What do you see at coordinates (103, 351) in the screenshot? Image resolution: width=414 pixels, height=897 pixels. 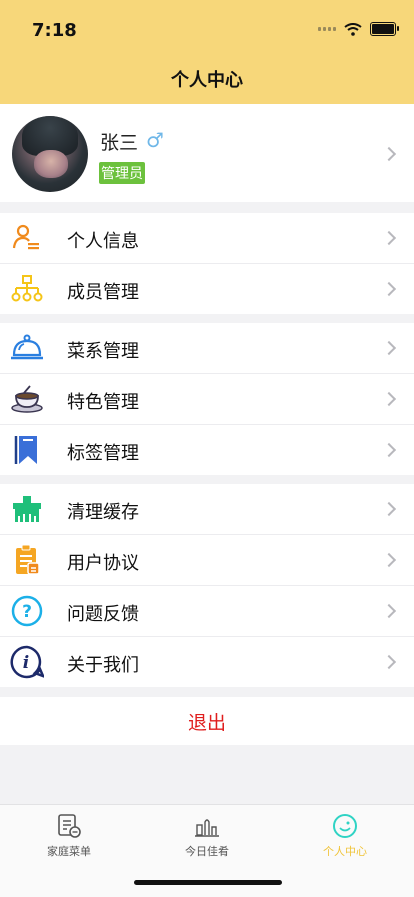 I see `menu-item-label: 菜系管理` at bounding box center [103, 351].